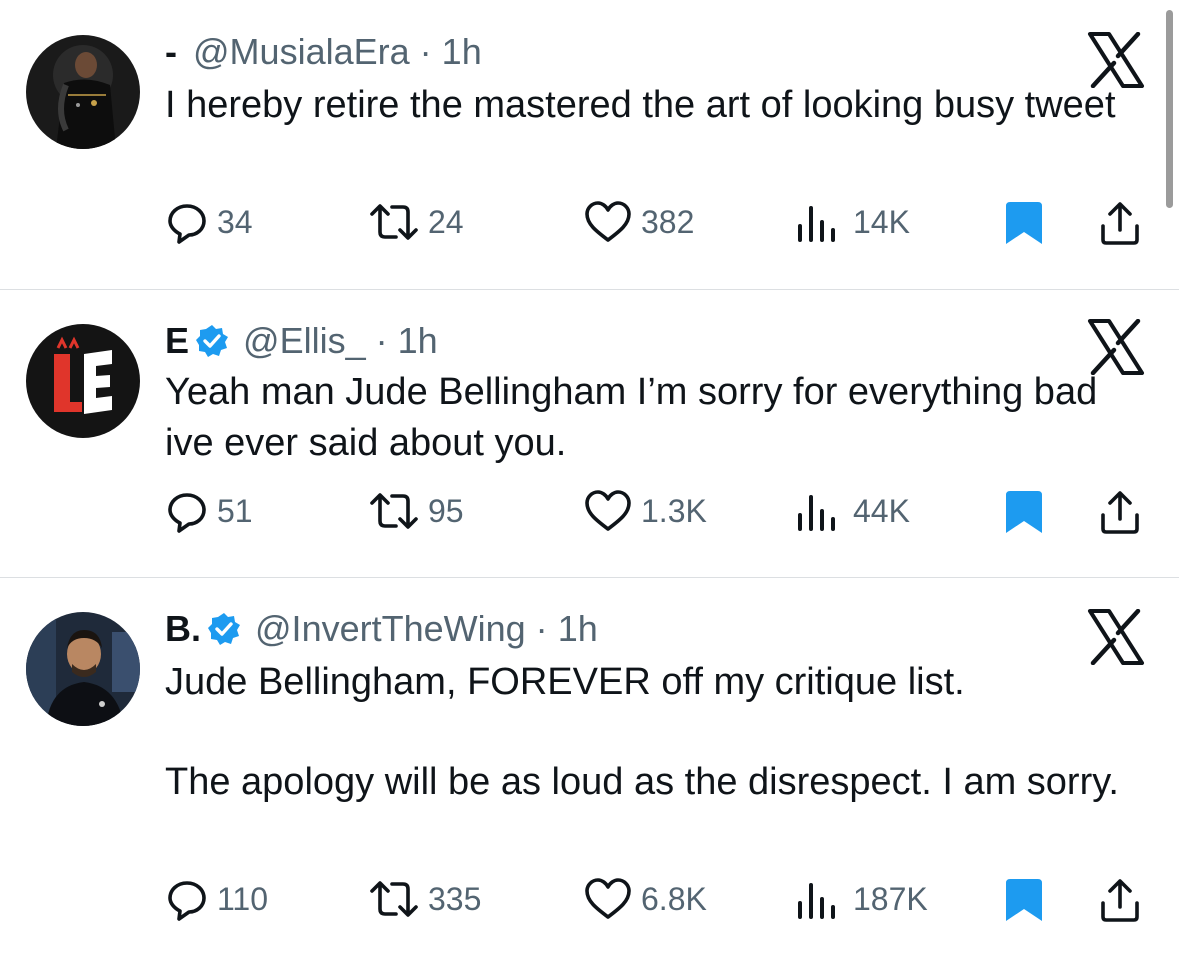  I want to click on reply-count: 34, so click(235, 221).